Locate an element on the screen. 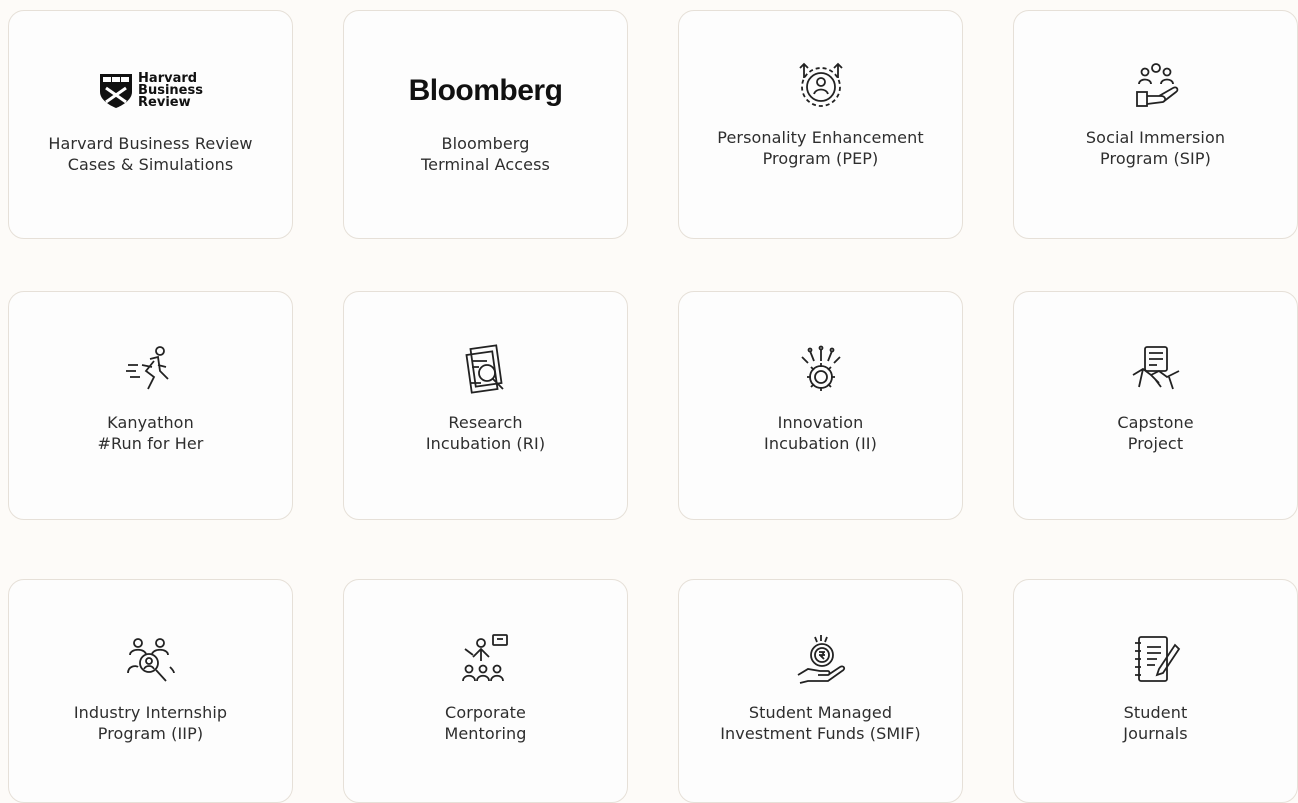 The height and width of the screenshot is (803, 1298). research-document-icon is located at coordinates (485, 370).